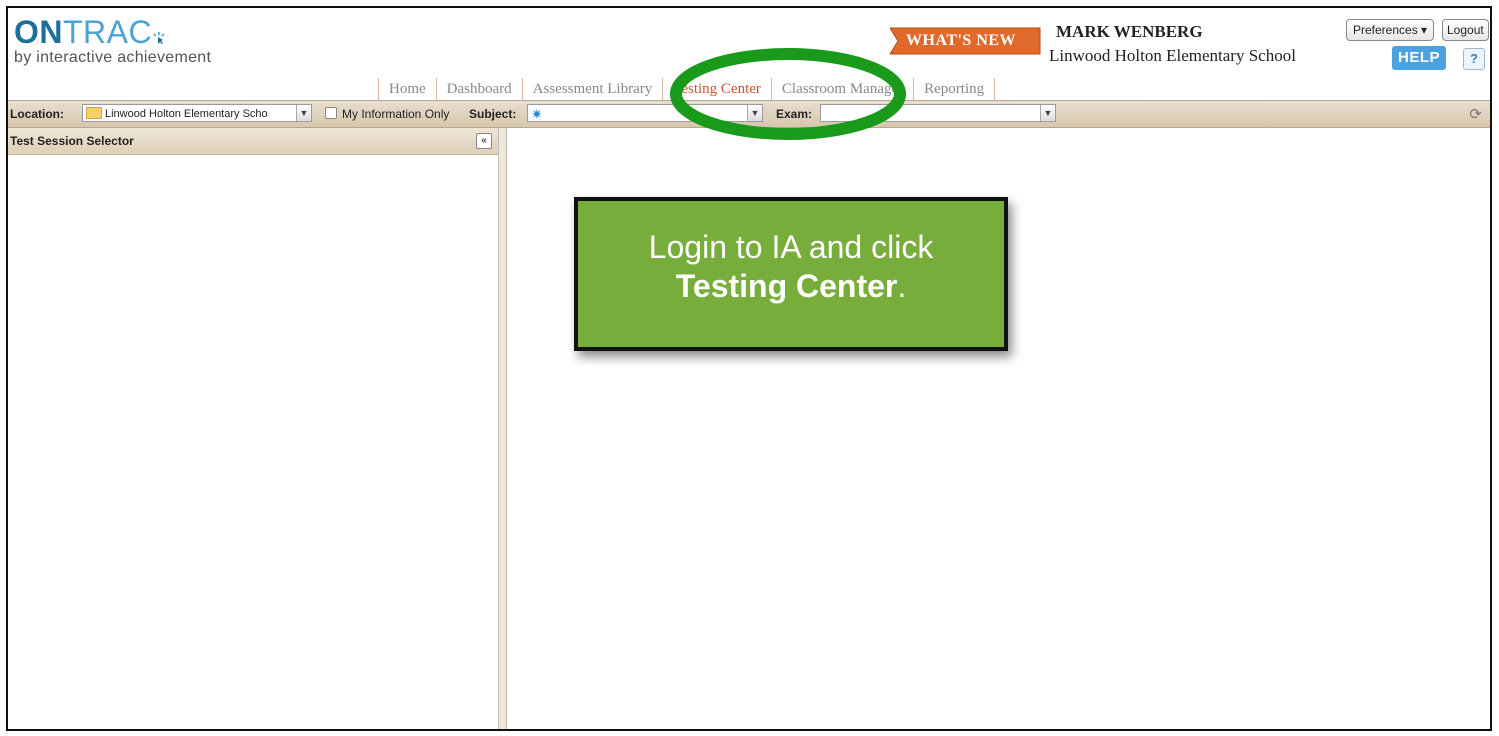 The height and width of the screenshot is (736, 1499). Describe the element at coordinates (503, 428) in the screenshot. I see `panel-splitter` at that location.